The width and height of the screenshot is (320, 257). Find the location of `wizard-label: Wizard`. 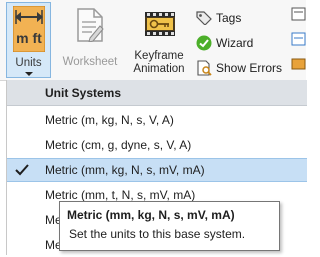

wizard-label: Wizard is located at coordinates (235, 43).